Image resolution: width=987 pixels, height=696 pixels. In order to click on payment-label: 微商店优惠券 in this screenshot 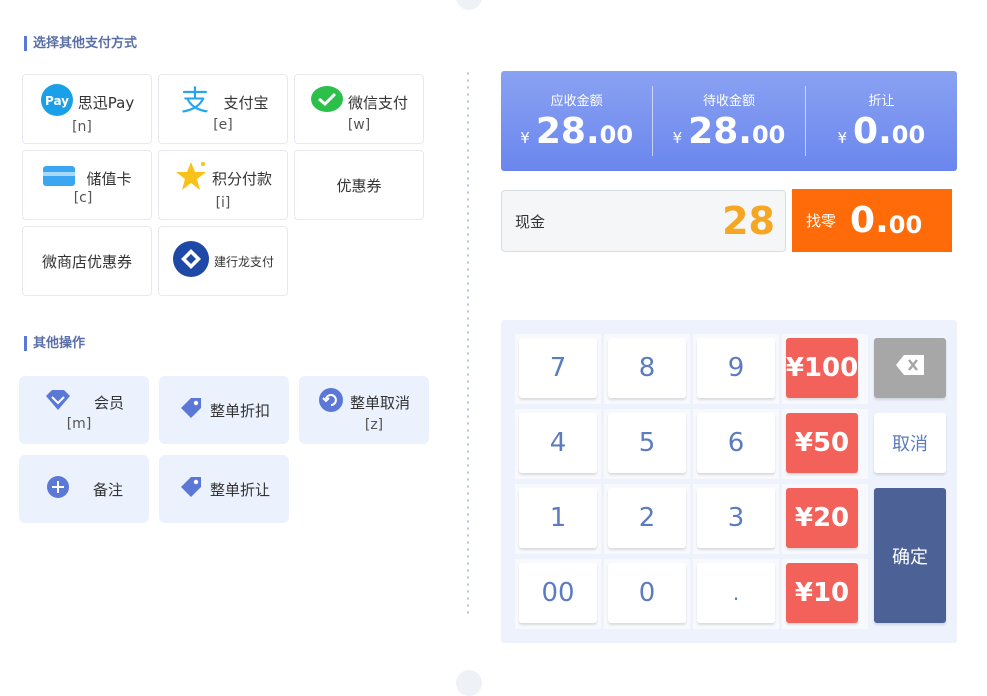, I will do `click(86, 261)`.